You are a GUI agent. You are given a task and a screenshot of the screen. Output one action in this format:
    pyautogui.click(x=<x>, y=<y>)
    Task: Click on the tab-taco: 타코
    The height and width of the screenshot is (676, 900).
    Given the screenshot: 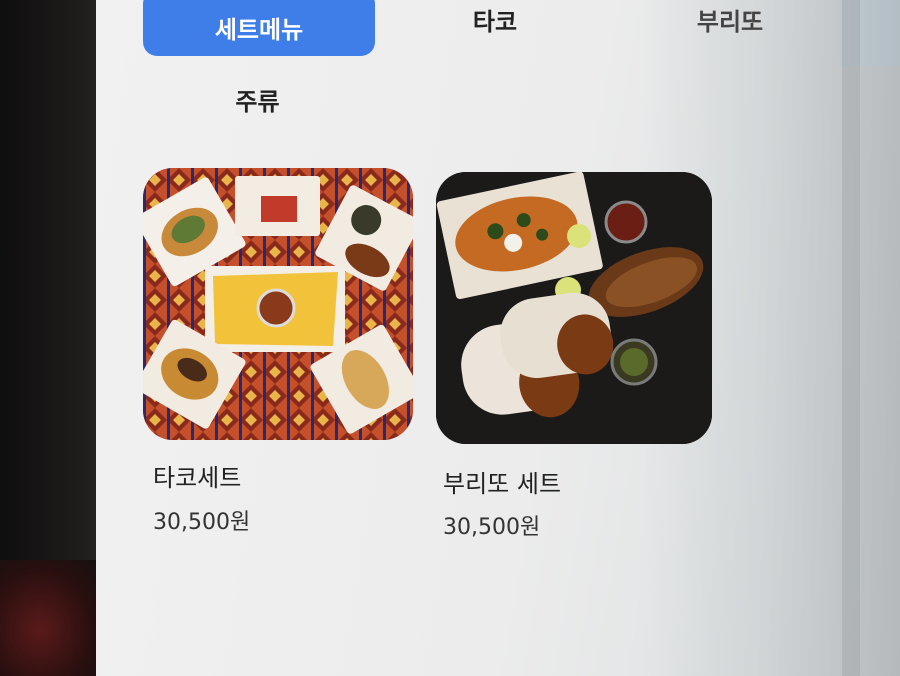 What is the action you would take?
    pyautogui.click(x=495, y=19)
    